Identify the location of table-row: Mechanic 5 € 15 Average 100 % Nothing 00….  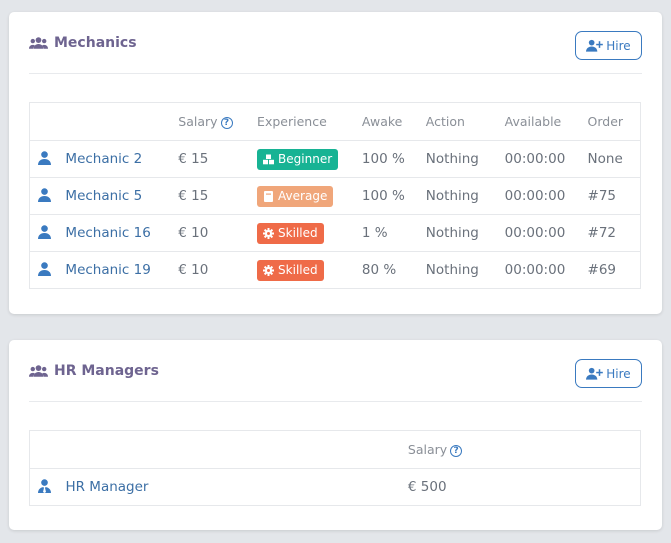
(335, 196).